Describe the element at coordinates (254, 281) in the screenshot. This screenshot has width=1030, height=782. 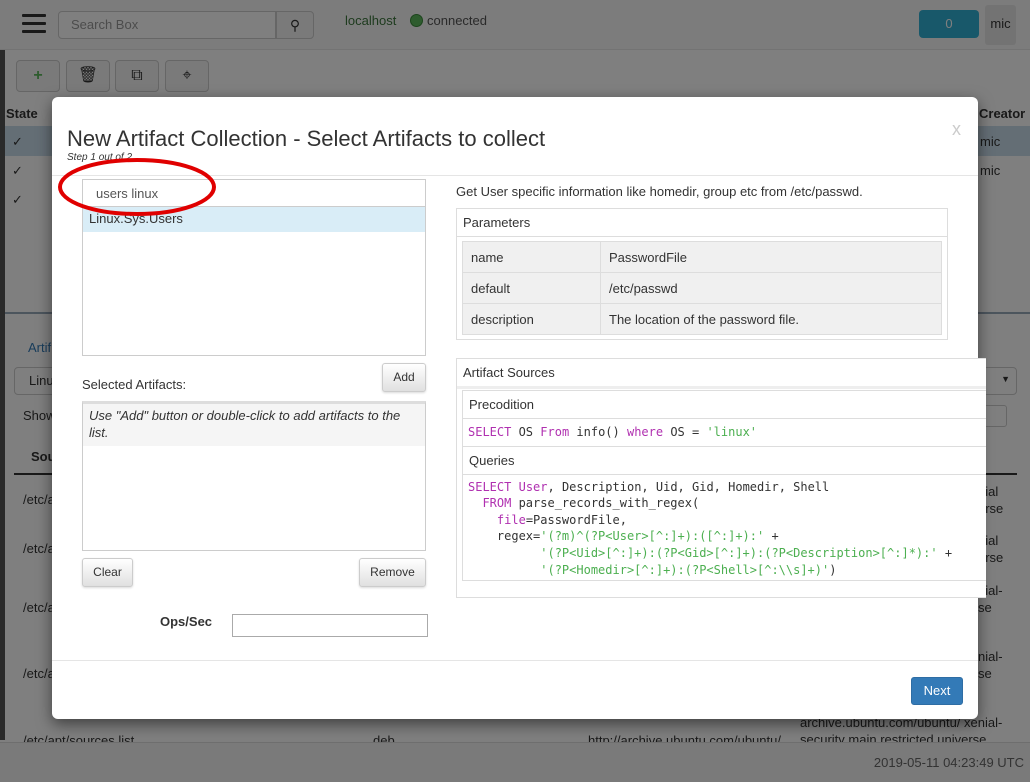
I see `artifact-results-list: Linux.Sys.Users` at that location.